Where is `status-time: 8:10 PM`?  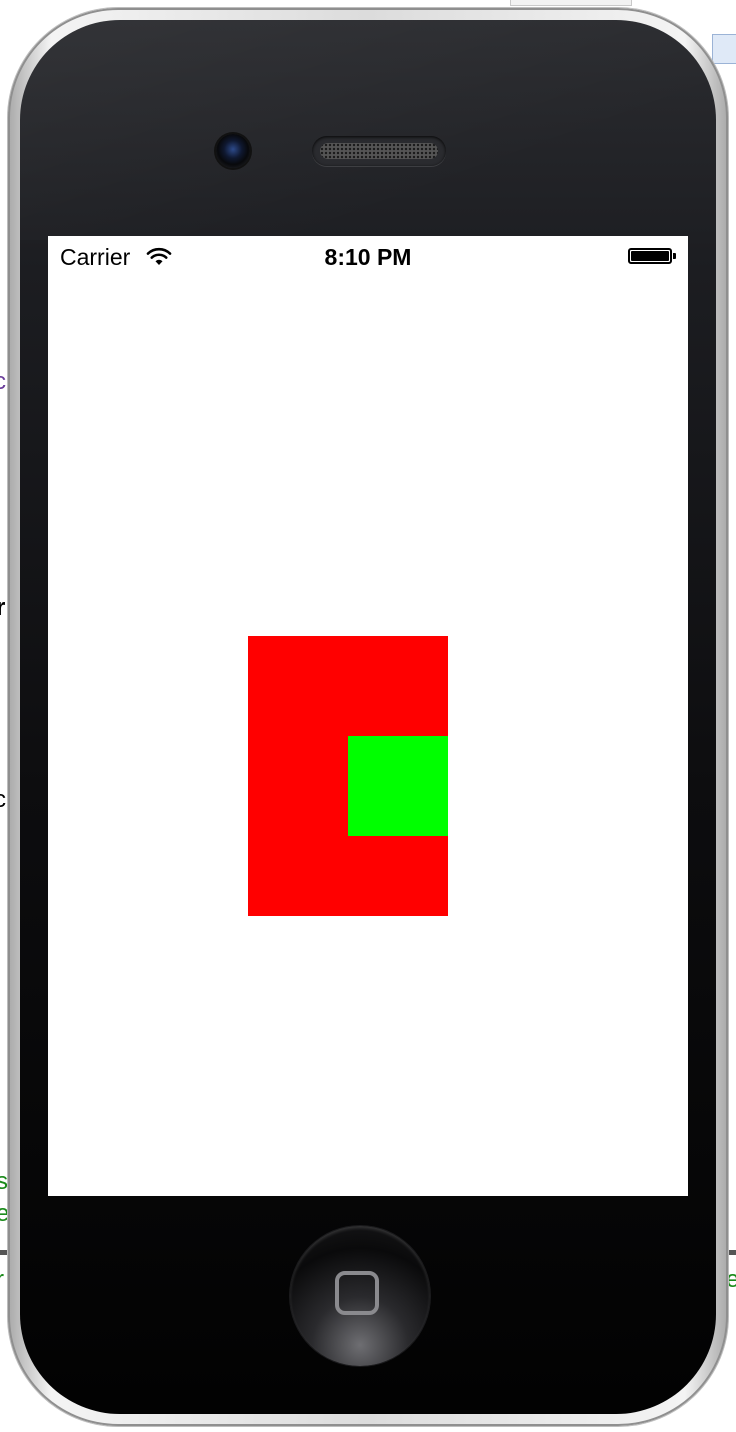 status-time: 8:10 PM is located at coordinates (368, 257).